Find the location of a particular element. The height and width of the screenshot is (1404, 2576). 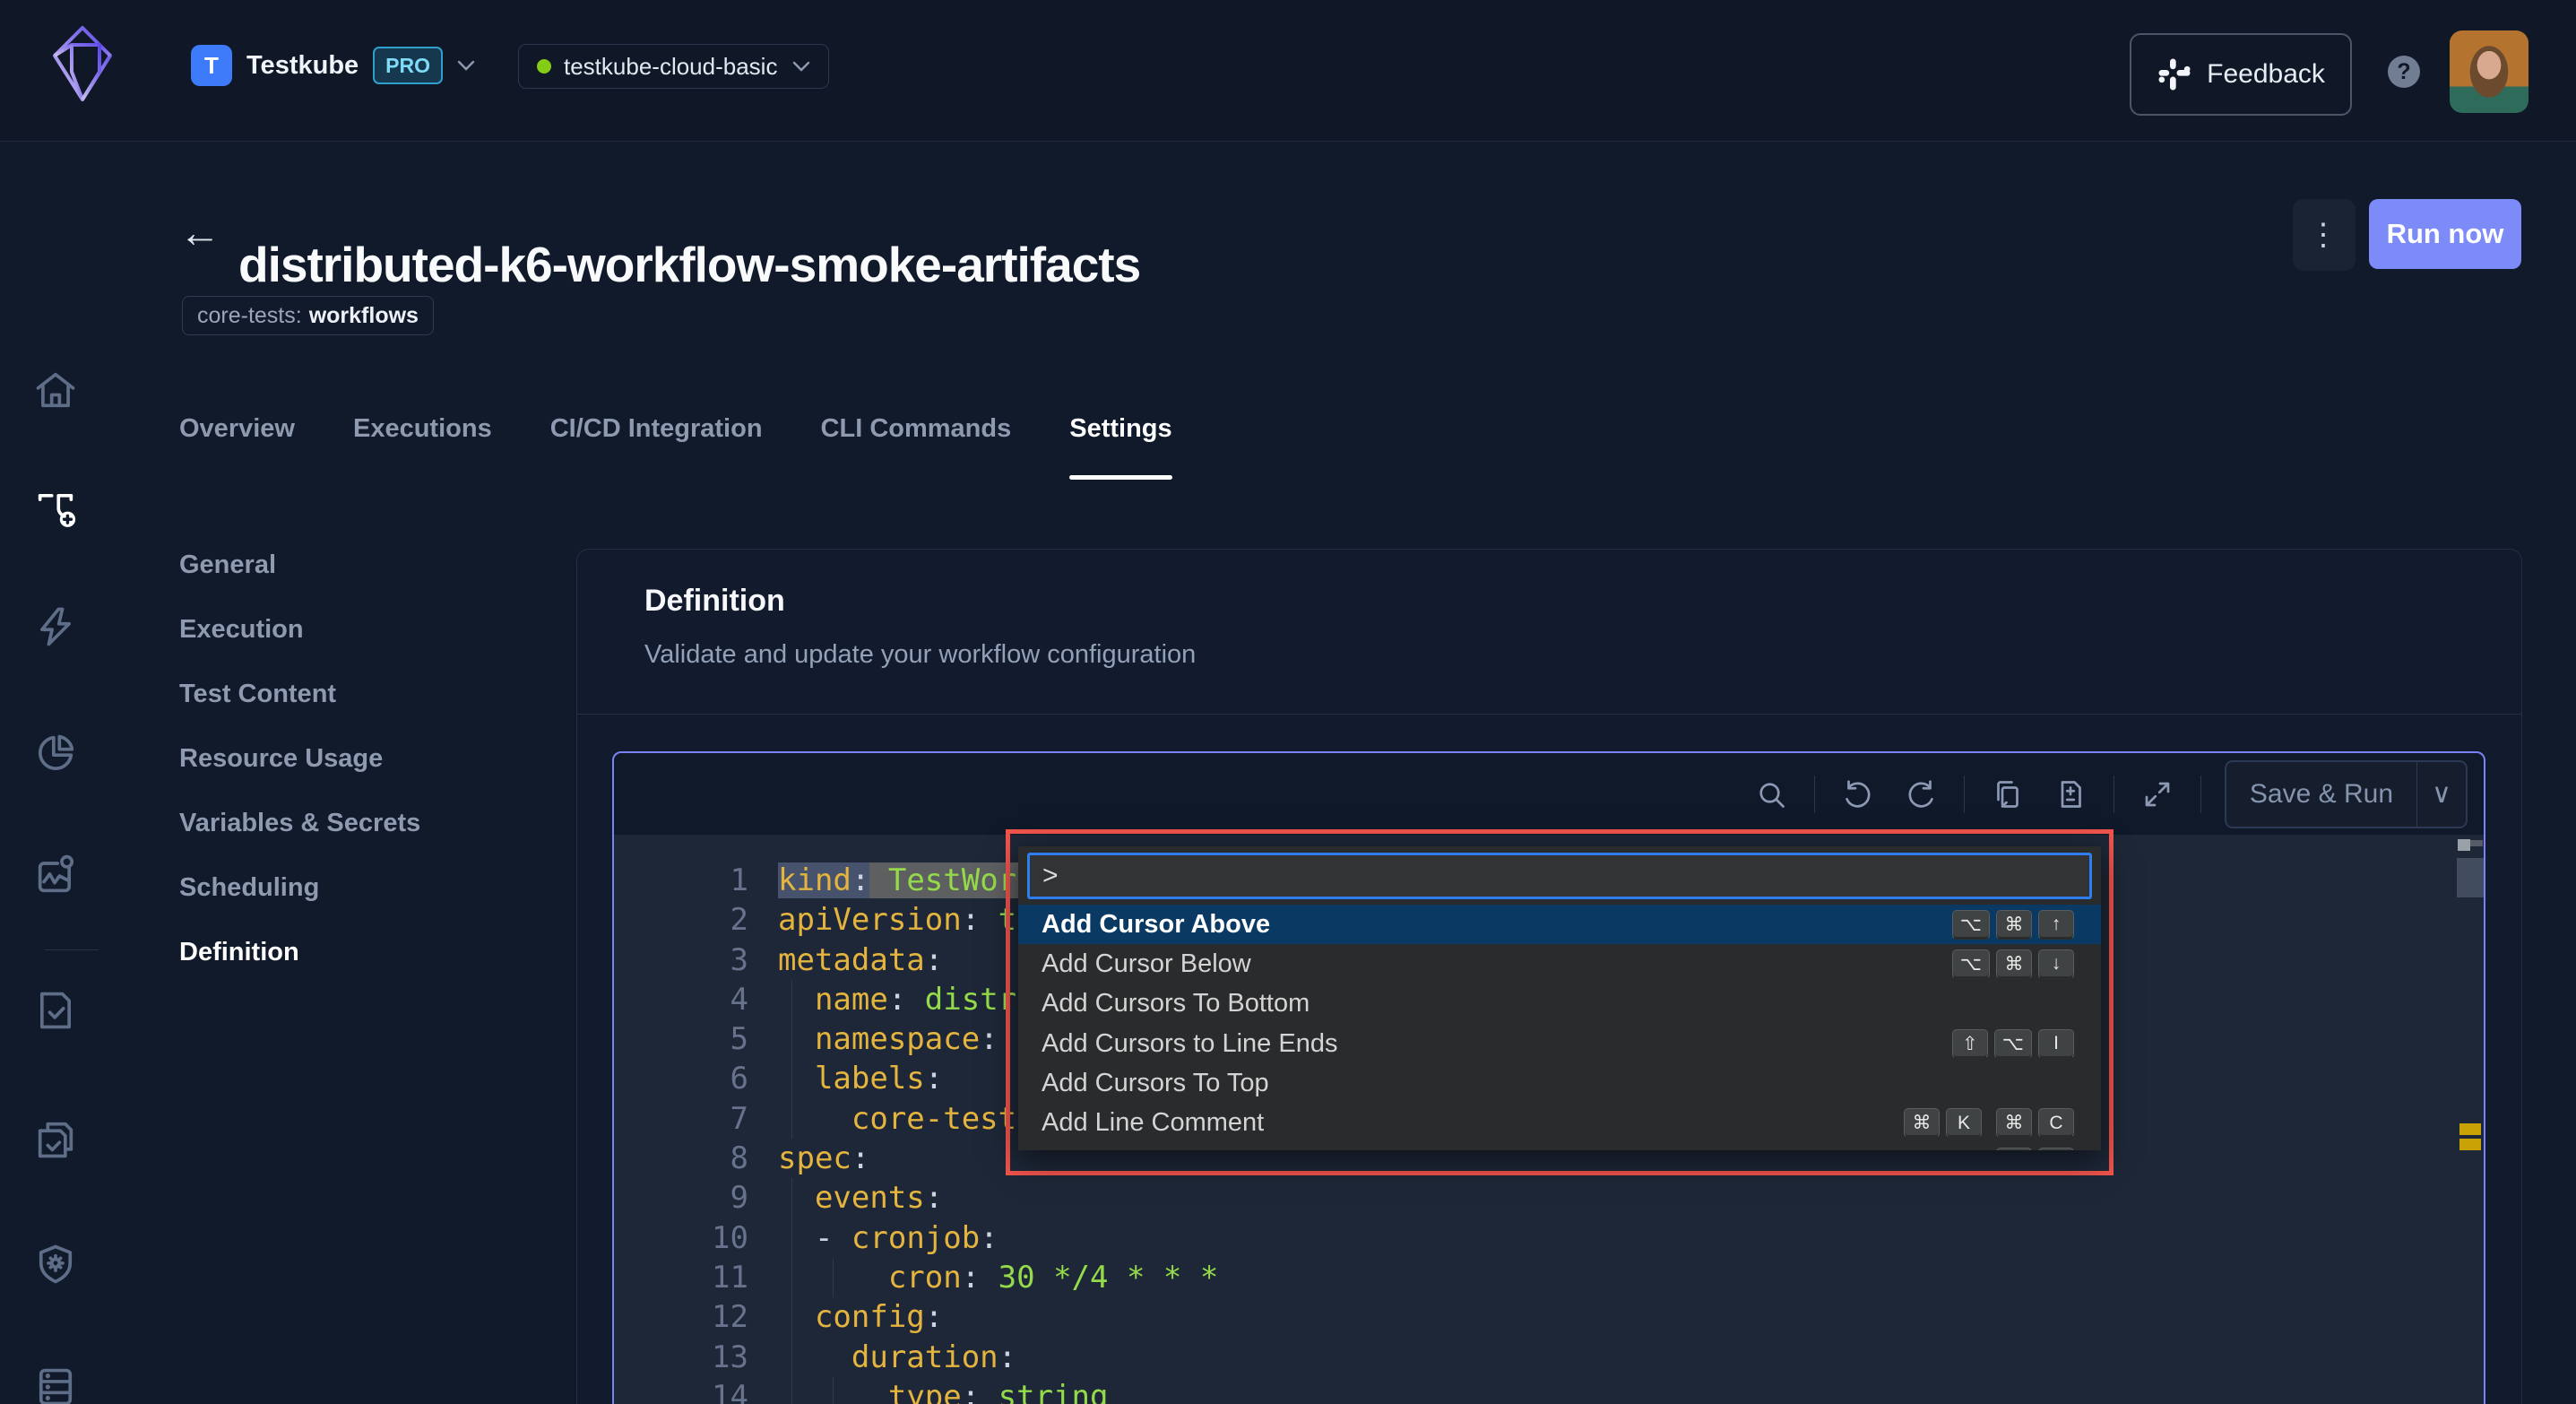

sidebar-divider is located at coordinates (72, 950).